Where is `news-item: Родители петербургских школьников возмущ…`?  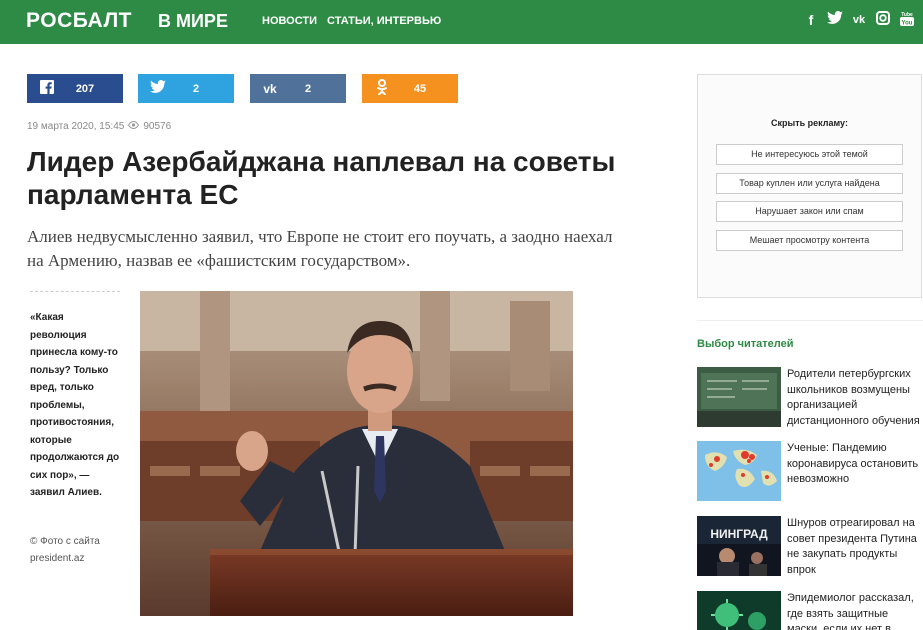 news-item: Родители петербургских школьников возмущ… is located at coordinates (810, 397).